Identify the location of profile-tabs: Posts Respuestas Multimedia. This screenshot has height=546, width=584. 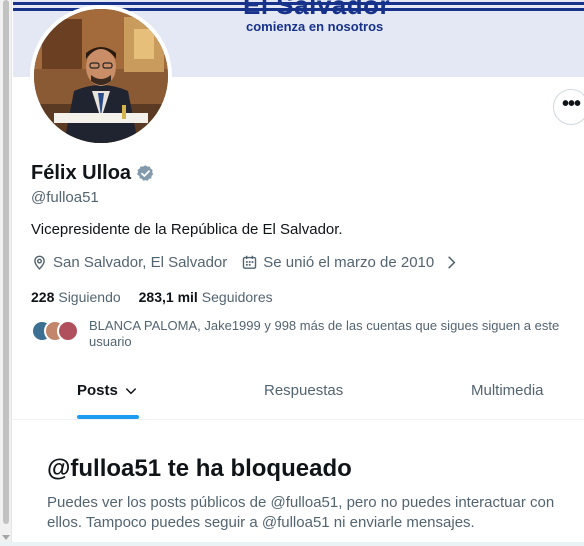
(298, 392).